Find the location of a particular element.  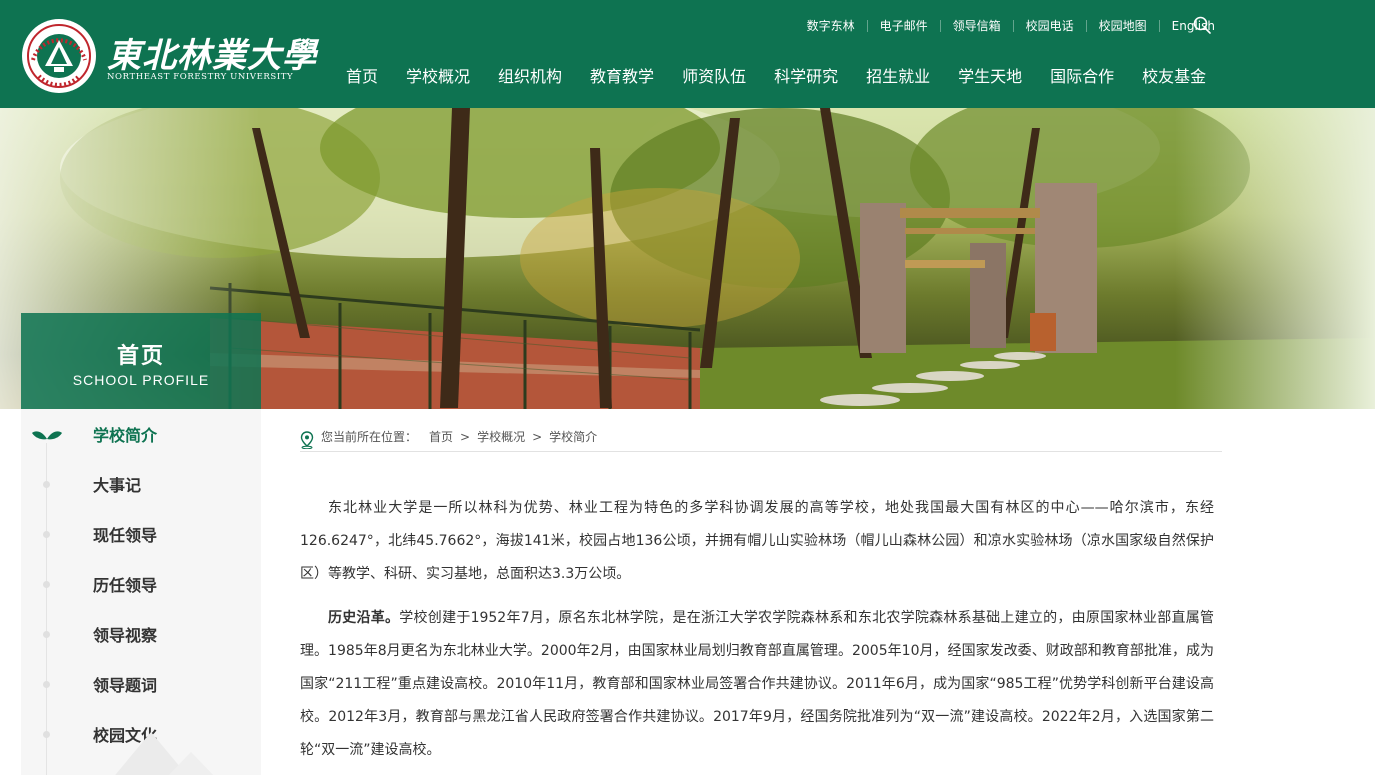

nav-item-students: 学生天地 is located at coordinates (990, 75).